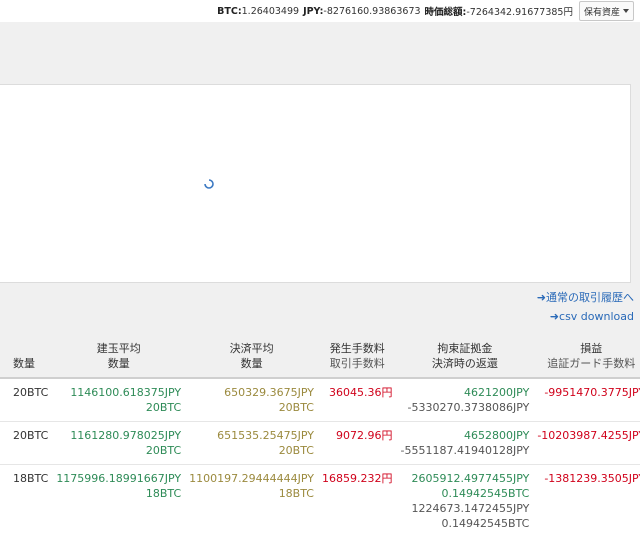 The image size is (640, 537). What do you see at coordinates (361, 11) in the screenshot?
I see `jpy-balance: JPY:-8276160.93863673` at bounding box center [361, 11].